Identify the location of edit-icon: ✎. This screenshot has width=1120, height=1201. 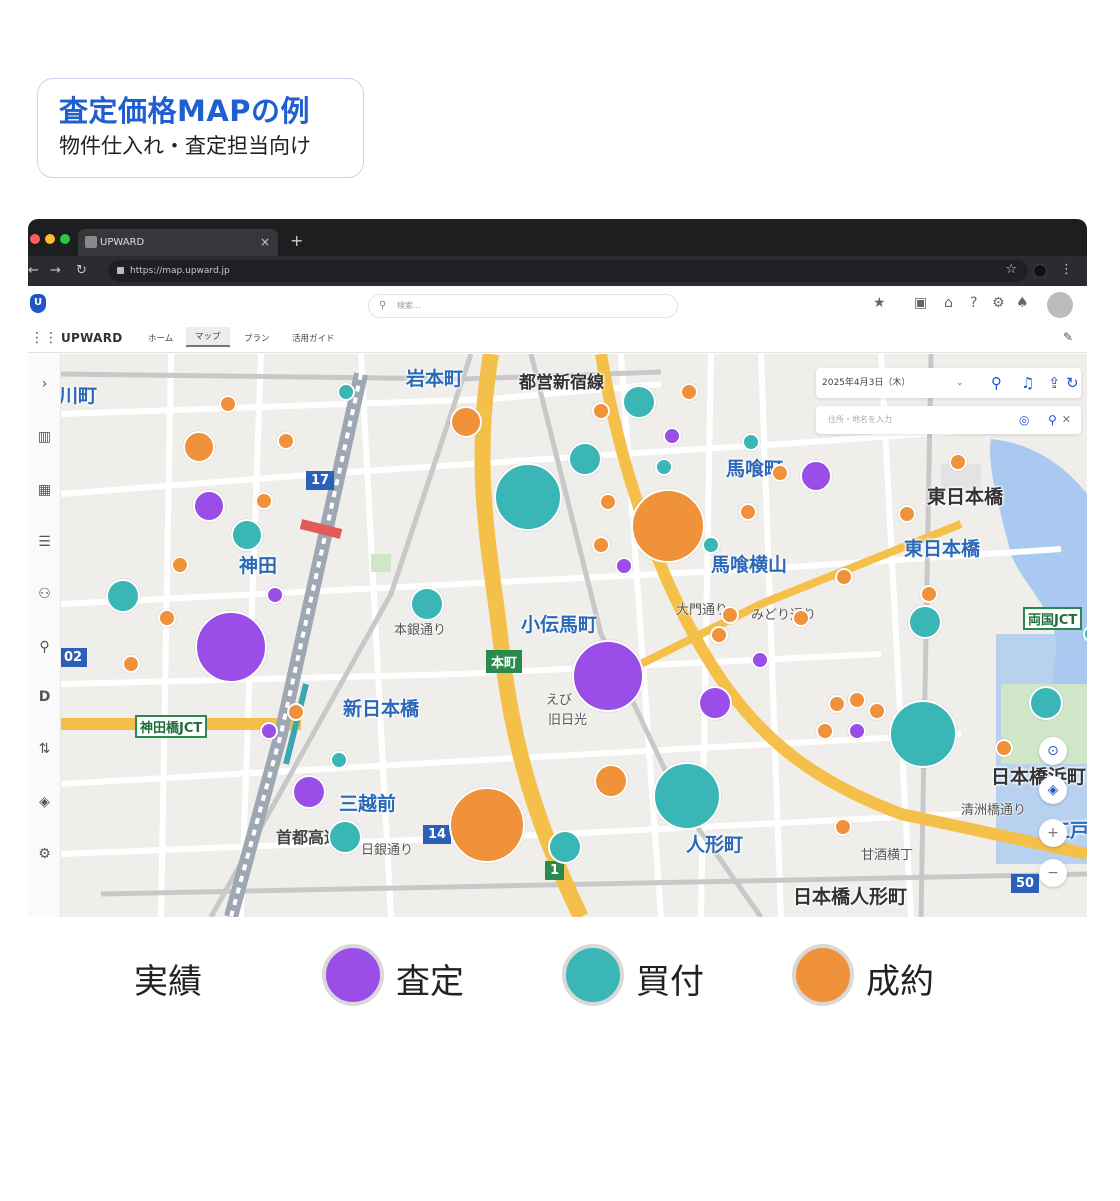
(1068, 337).